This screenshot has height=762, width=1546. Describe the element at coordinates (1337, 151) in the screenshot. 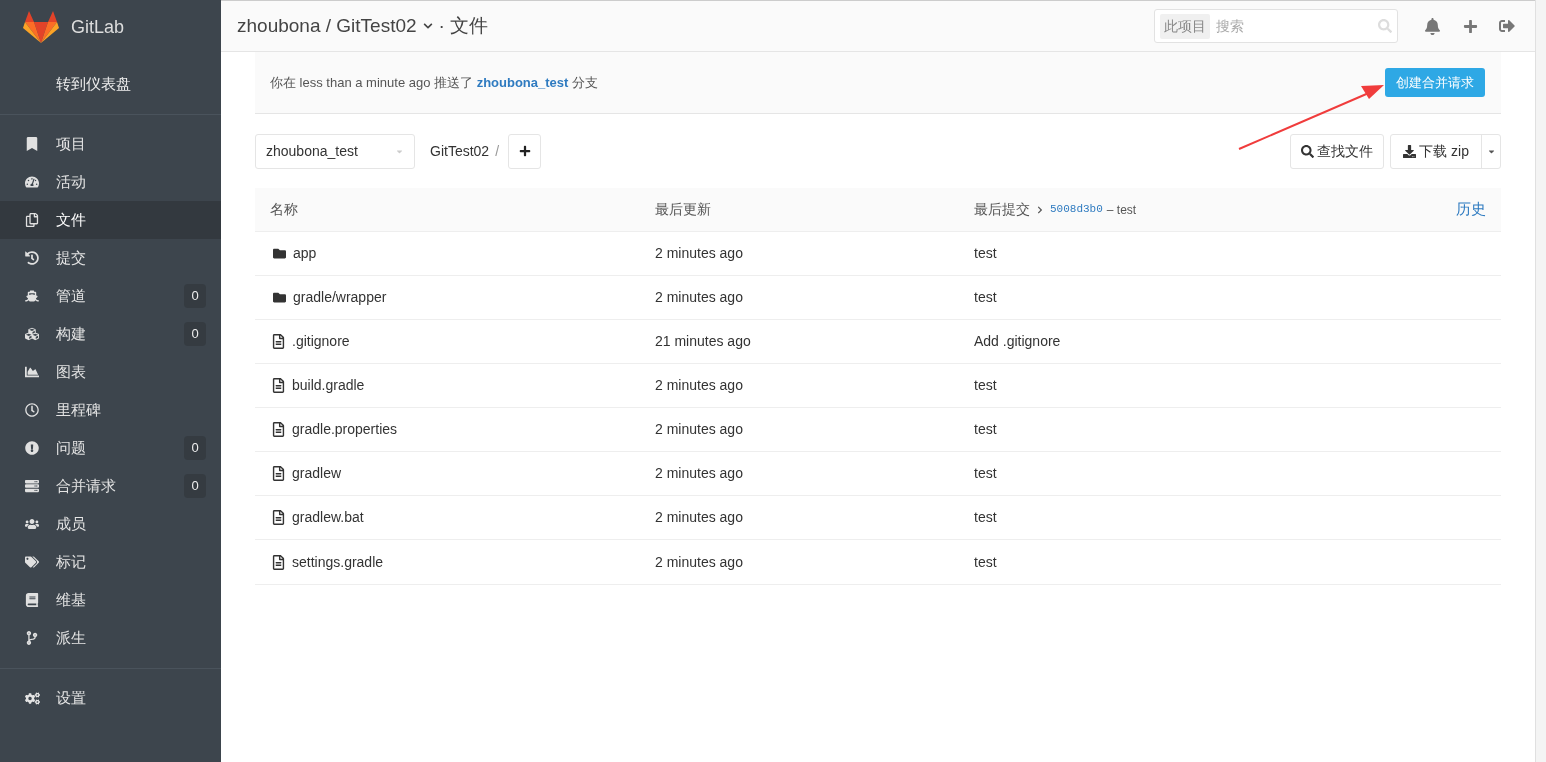

I see `find-file-button: 查找文件` at that location.